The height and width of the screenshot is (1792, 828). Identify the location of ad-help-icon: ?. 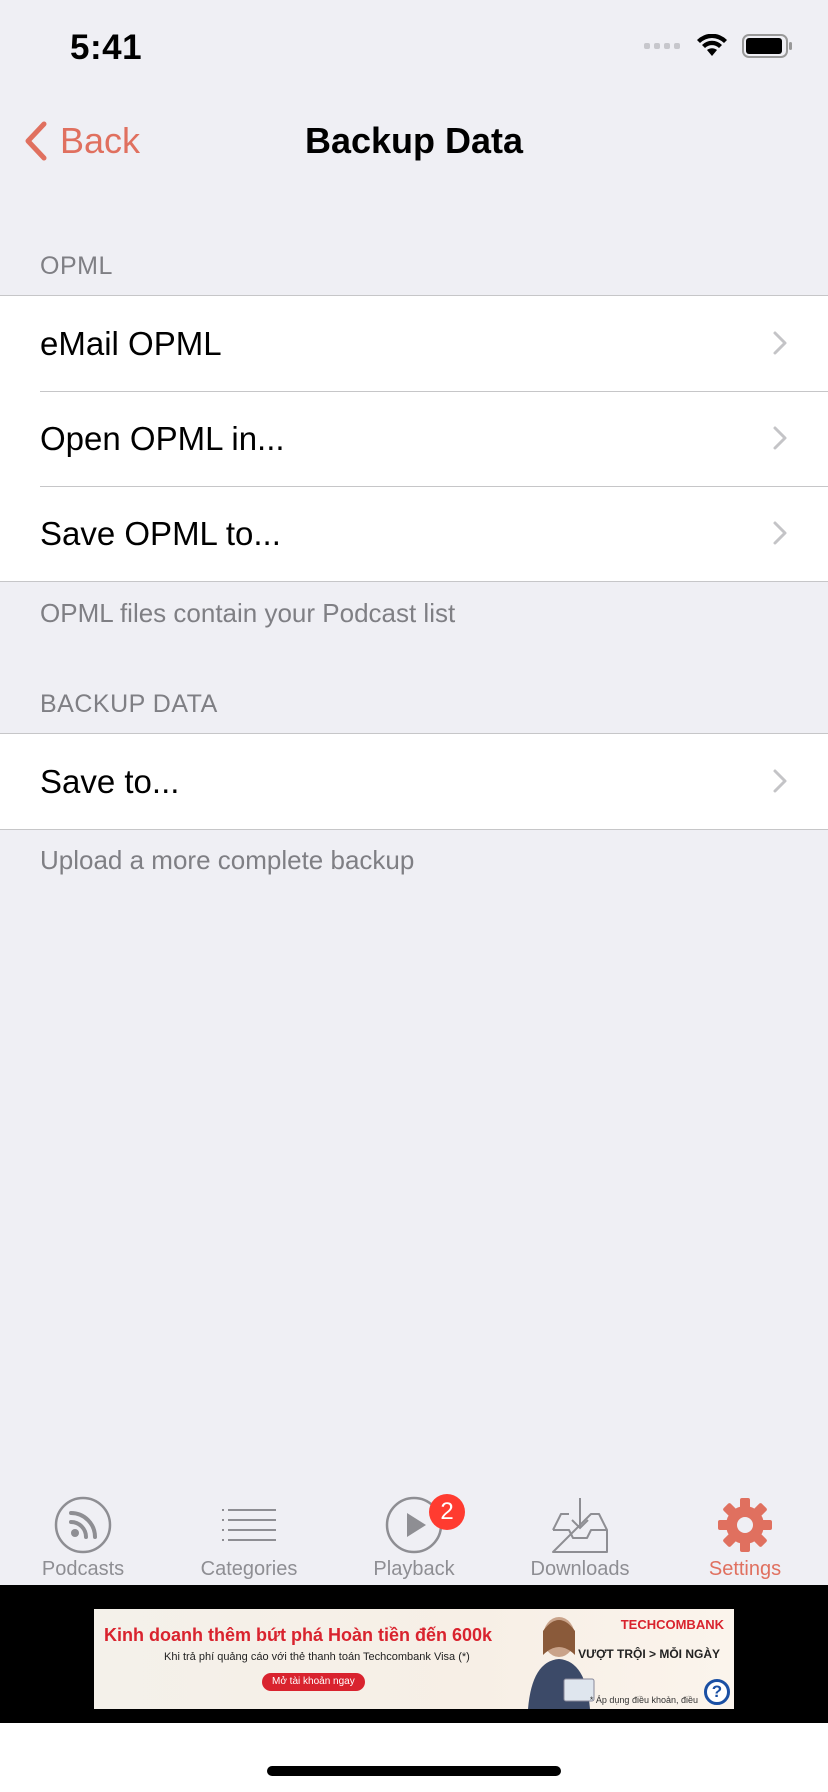
(717, 1692).